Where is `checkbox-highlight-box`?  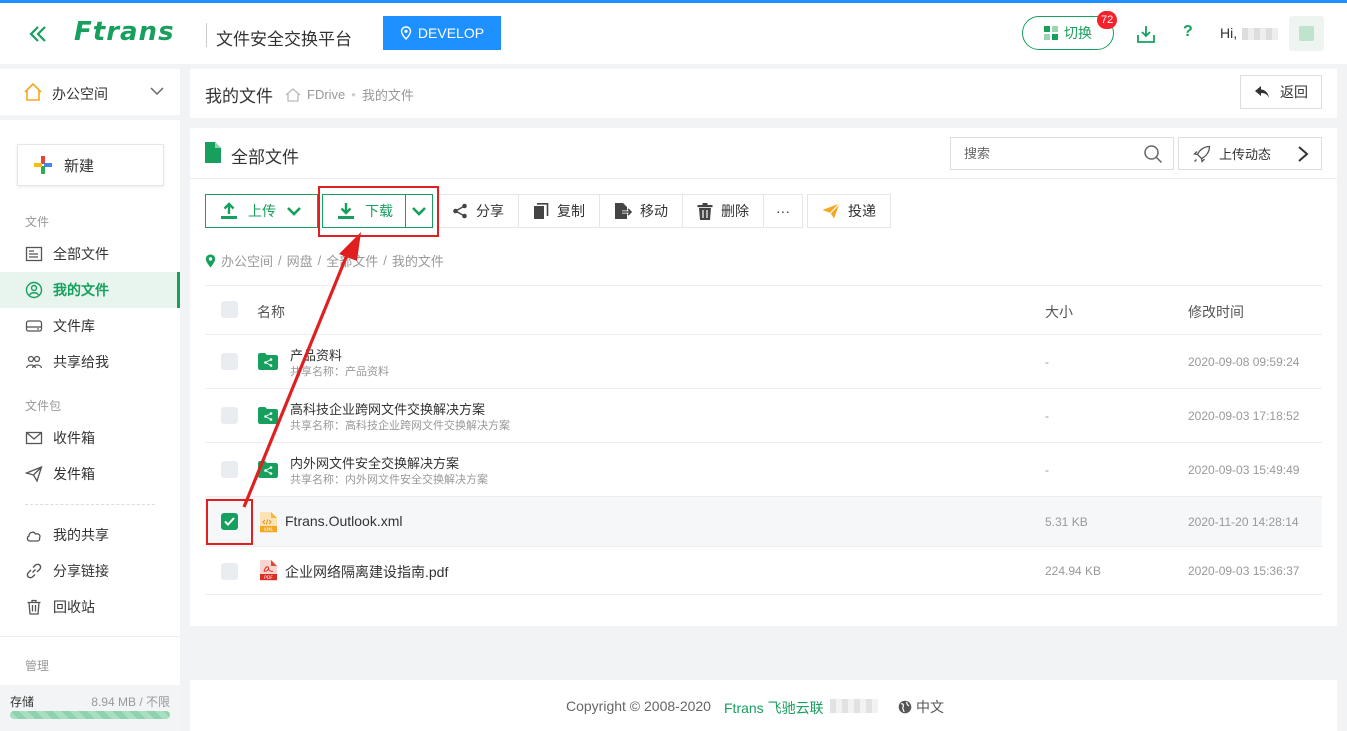 checkbox-highlight-box is located at coordinates (229, 522).